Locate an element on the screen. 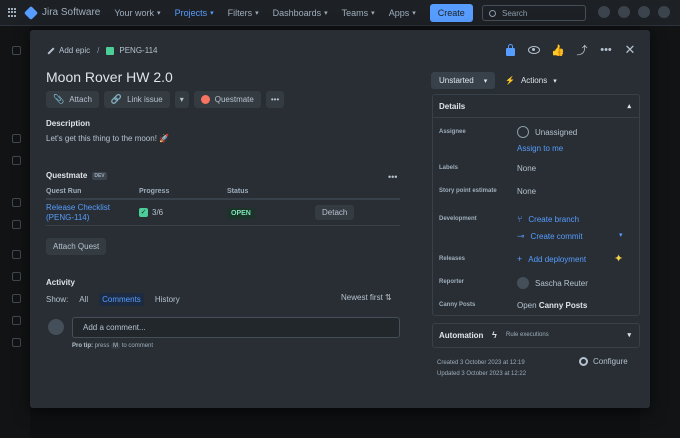 The width and height of the screenshot is (680, 438). add-deployment-label: Add deployment is located at coordinates (557, 259).